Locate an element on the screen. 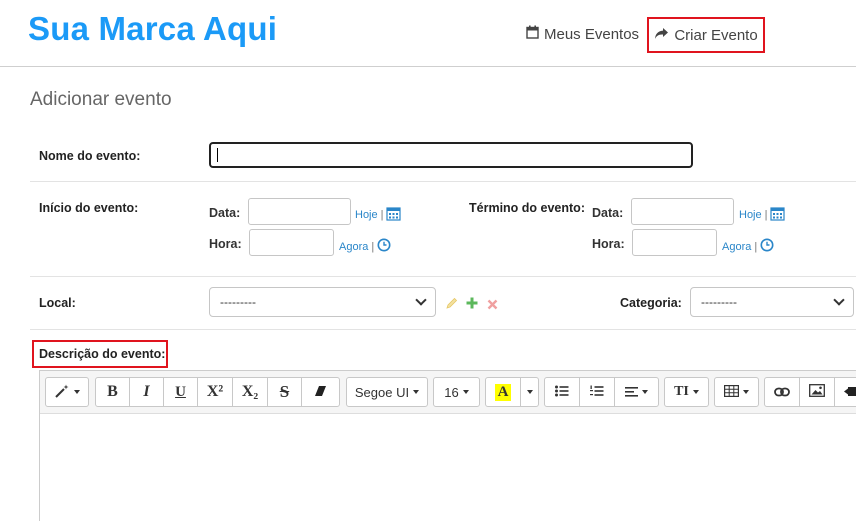  brand-logo: Sua Marca Aqui is located at coordinates (152, 29).